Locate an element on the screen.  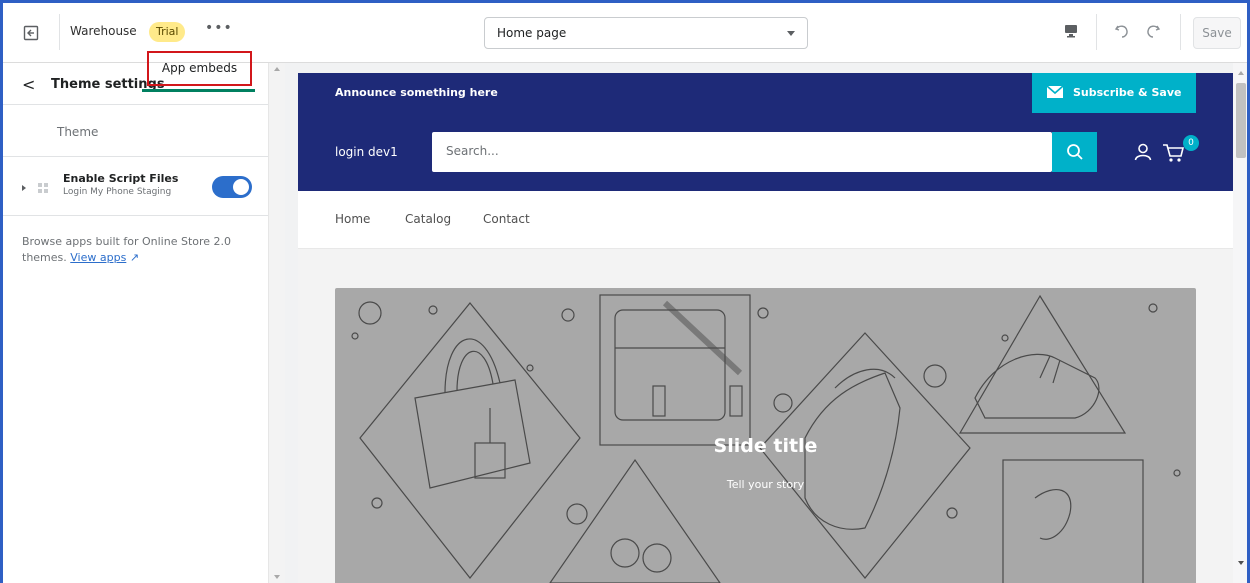
redo-icon is located at coordinates (1153, 31).